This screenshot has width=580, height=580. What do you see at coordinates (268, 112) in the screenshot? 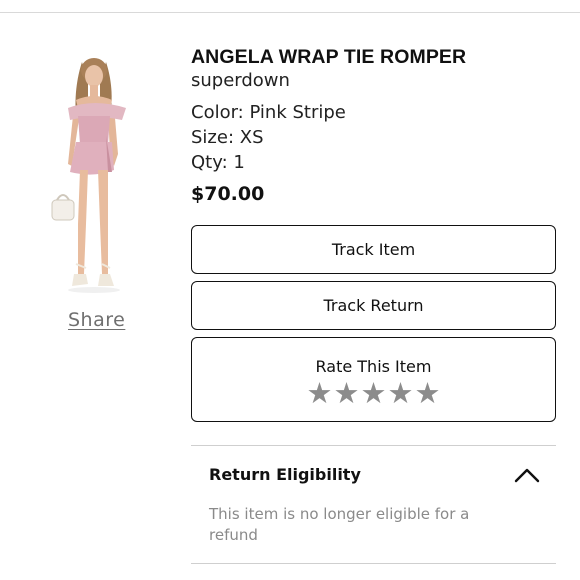
I see `product-color: Color: Pink Stripe` at bounding box center [268, 112].